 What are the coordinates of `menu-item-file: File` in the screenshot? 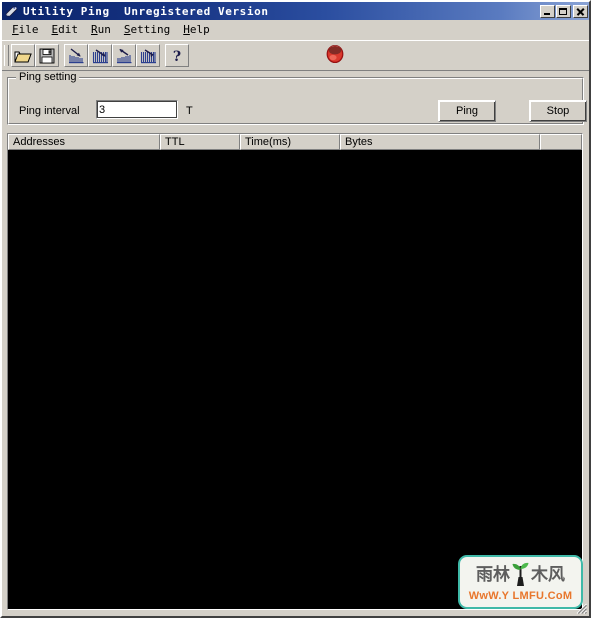 It's located at (26, 29).